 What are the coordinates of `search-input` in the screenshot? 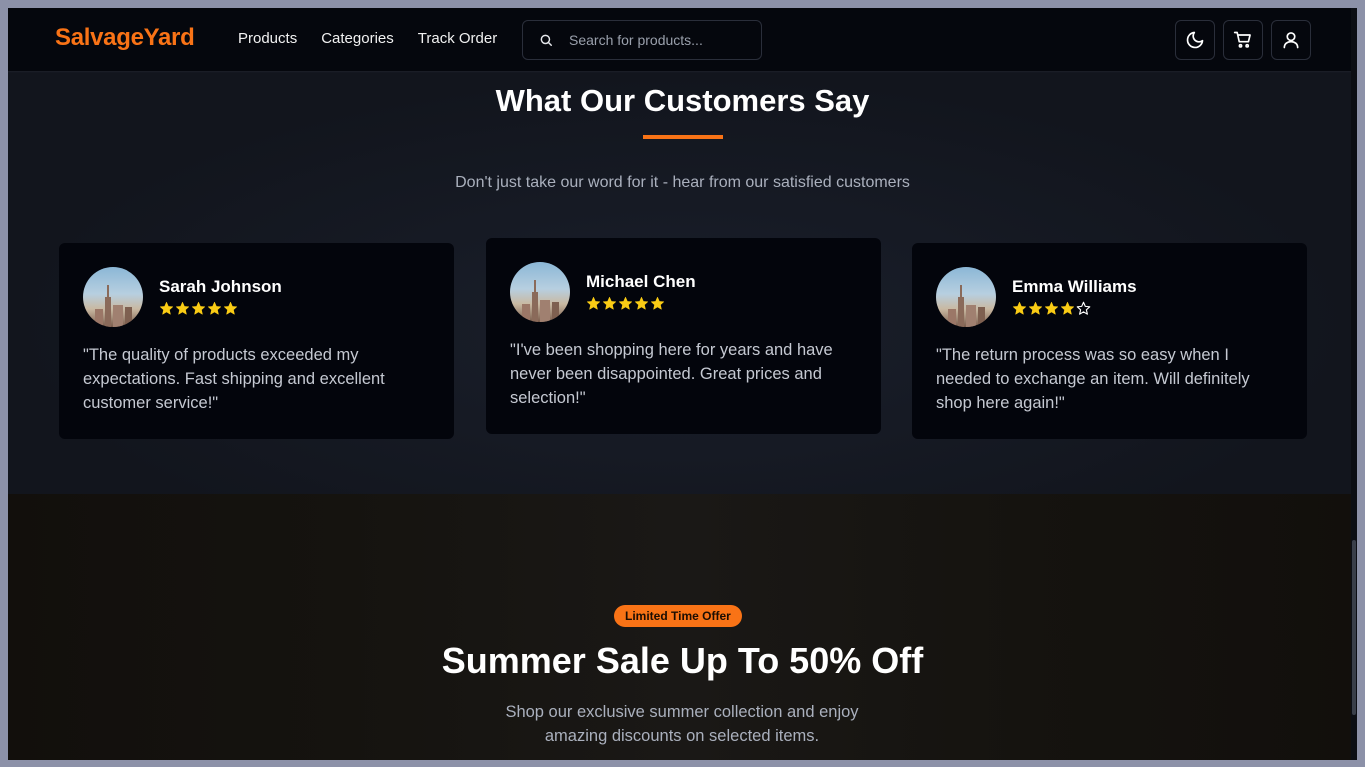 It's located at (659, 40).